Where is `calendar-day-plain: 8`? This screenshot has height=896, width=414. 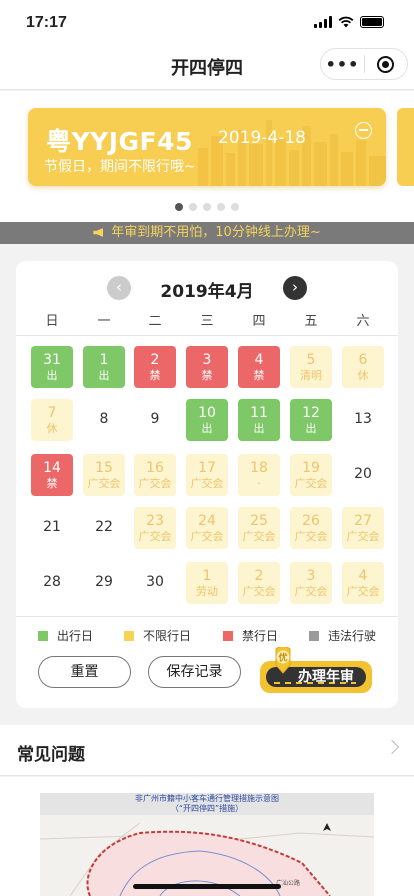 calendar-day-plain: 8 is located at coordinates (104, 420).